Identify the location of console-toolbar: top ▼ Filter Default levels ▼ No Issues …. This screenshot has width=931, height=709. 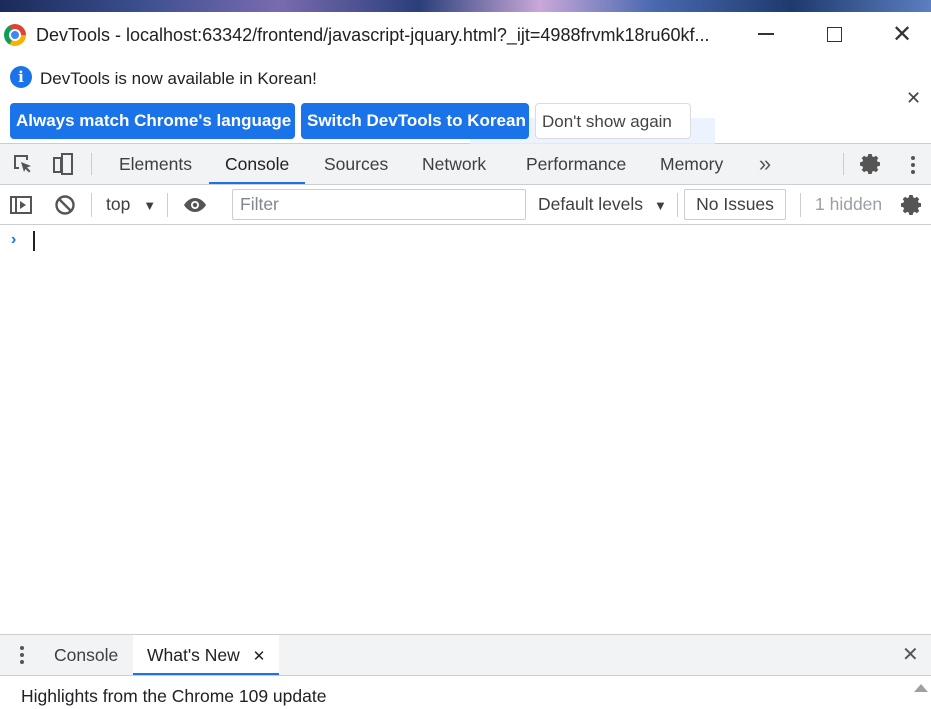
(465, 205).